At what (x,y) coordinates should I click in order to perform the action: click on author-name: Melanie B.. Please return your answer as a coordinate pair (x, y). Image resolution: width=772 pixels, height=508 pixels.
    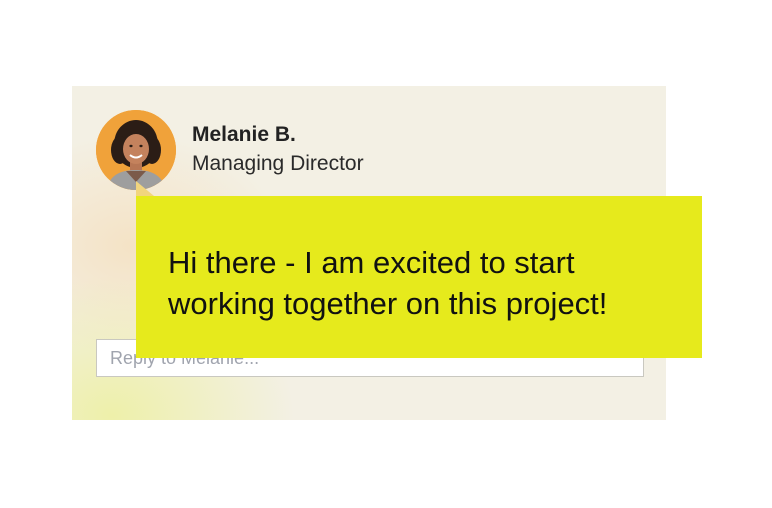
    Looking at the image, I should click on (244, 134).